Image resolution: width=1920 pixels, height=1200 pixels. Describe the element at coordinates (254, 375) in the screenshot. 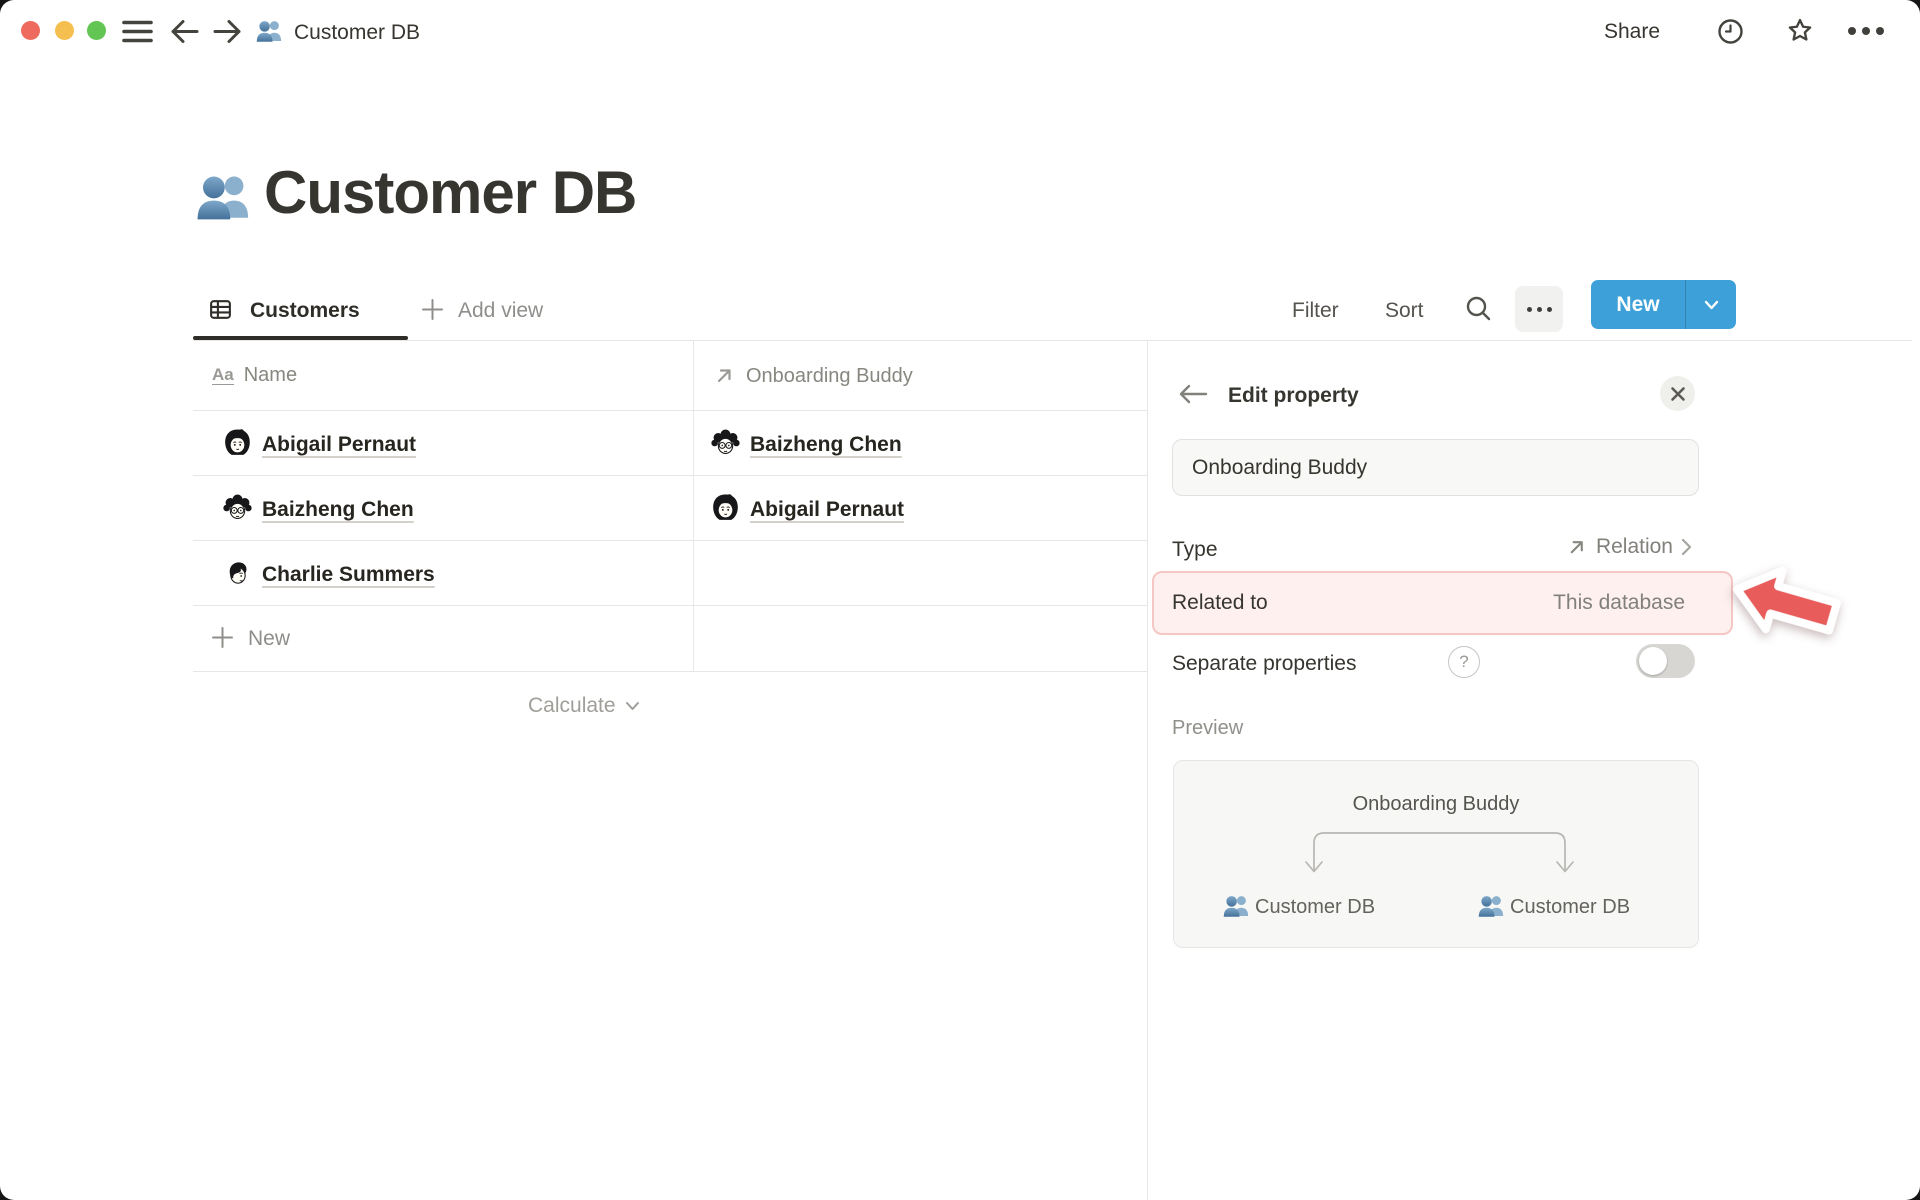

I see `column-header-name: Aa Name` at that location.